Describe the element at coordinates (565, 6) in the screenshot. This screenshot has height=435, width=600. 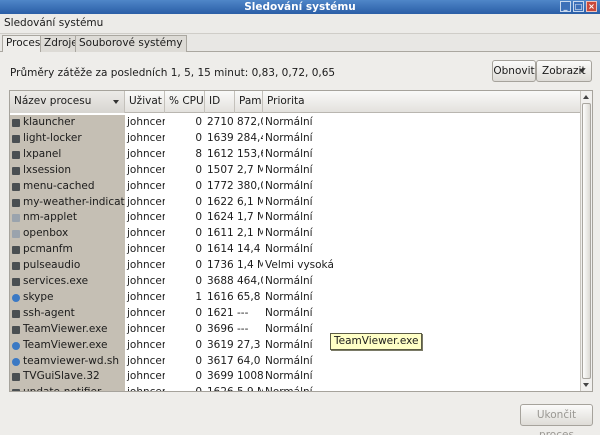
I see `minimize-icon: _` at that location.